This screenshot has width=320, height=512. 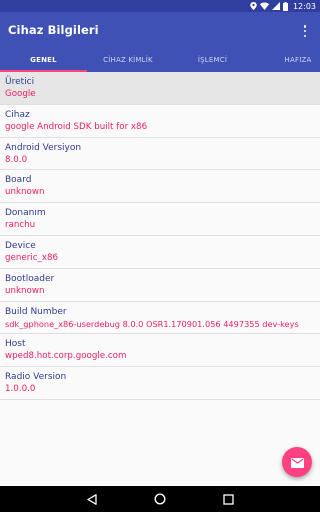 I want to click on list-item-value: google Android SDK built for x86, so click(x=76, y=126).